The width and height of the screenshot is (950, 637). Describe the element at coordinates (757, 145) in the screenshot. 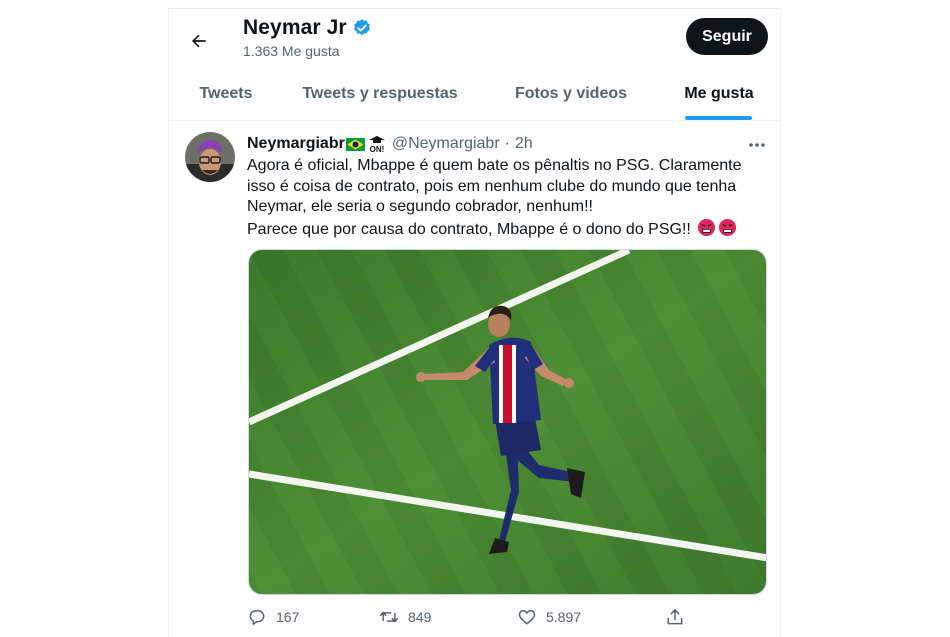

I see `more-dots-icon` at that location.